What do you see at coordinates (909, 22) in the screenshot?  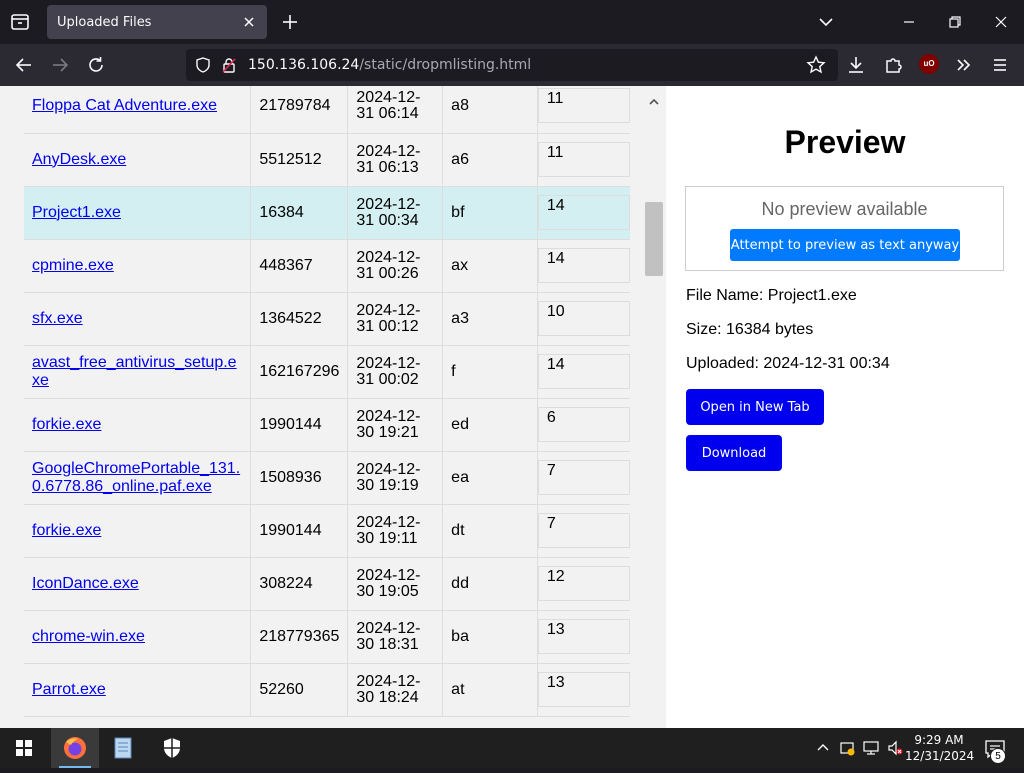 I see `minimize-icon` at bounding box center [909, 22].